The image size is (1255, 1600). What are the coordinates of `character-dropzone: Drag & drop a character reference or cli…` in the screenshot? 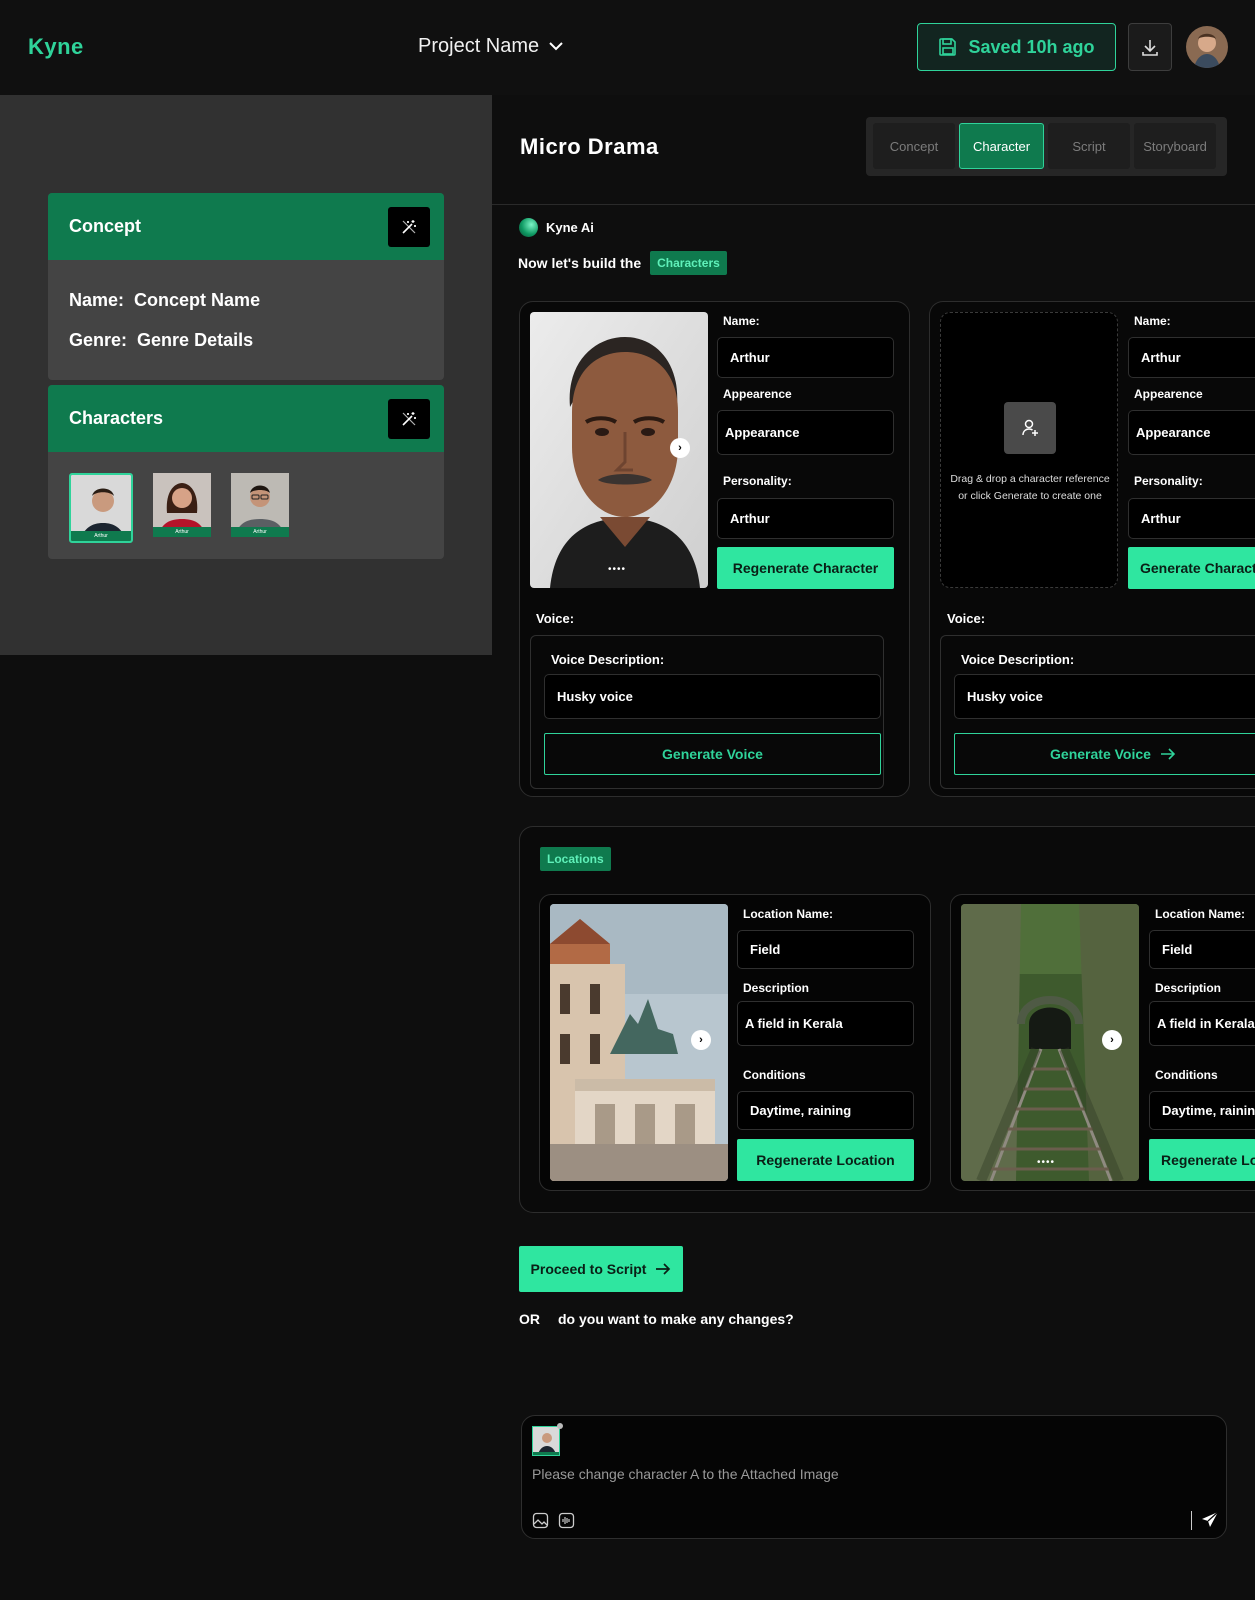 It's located at (1029, 450).